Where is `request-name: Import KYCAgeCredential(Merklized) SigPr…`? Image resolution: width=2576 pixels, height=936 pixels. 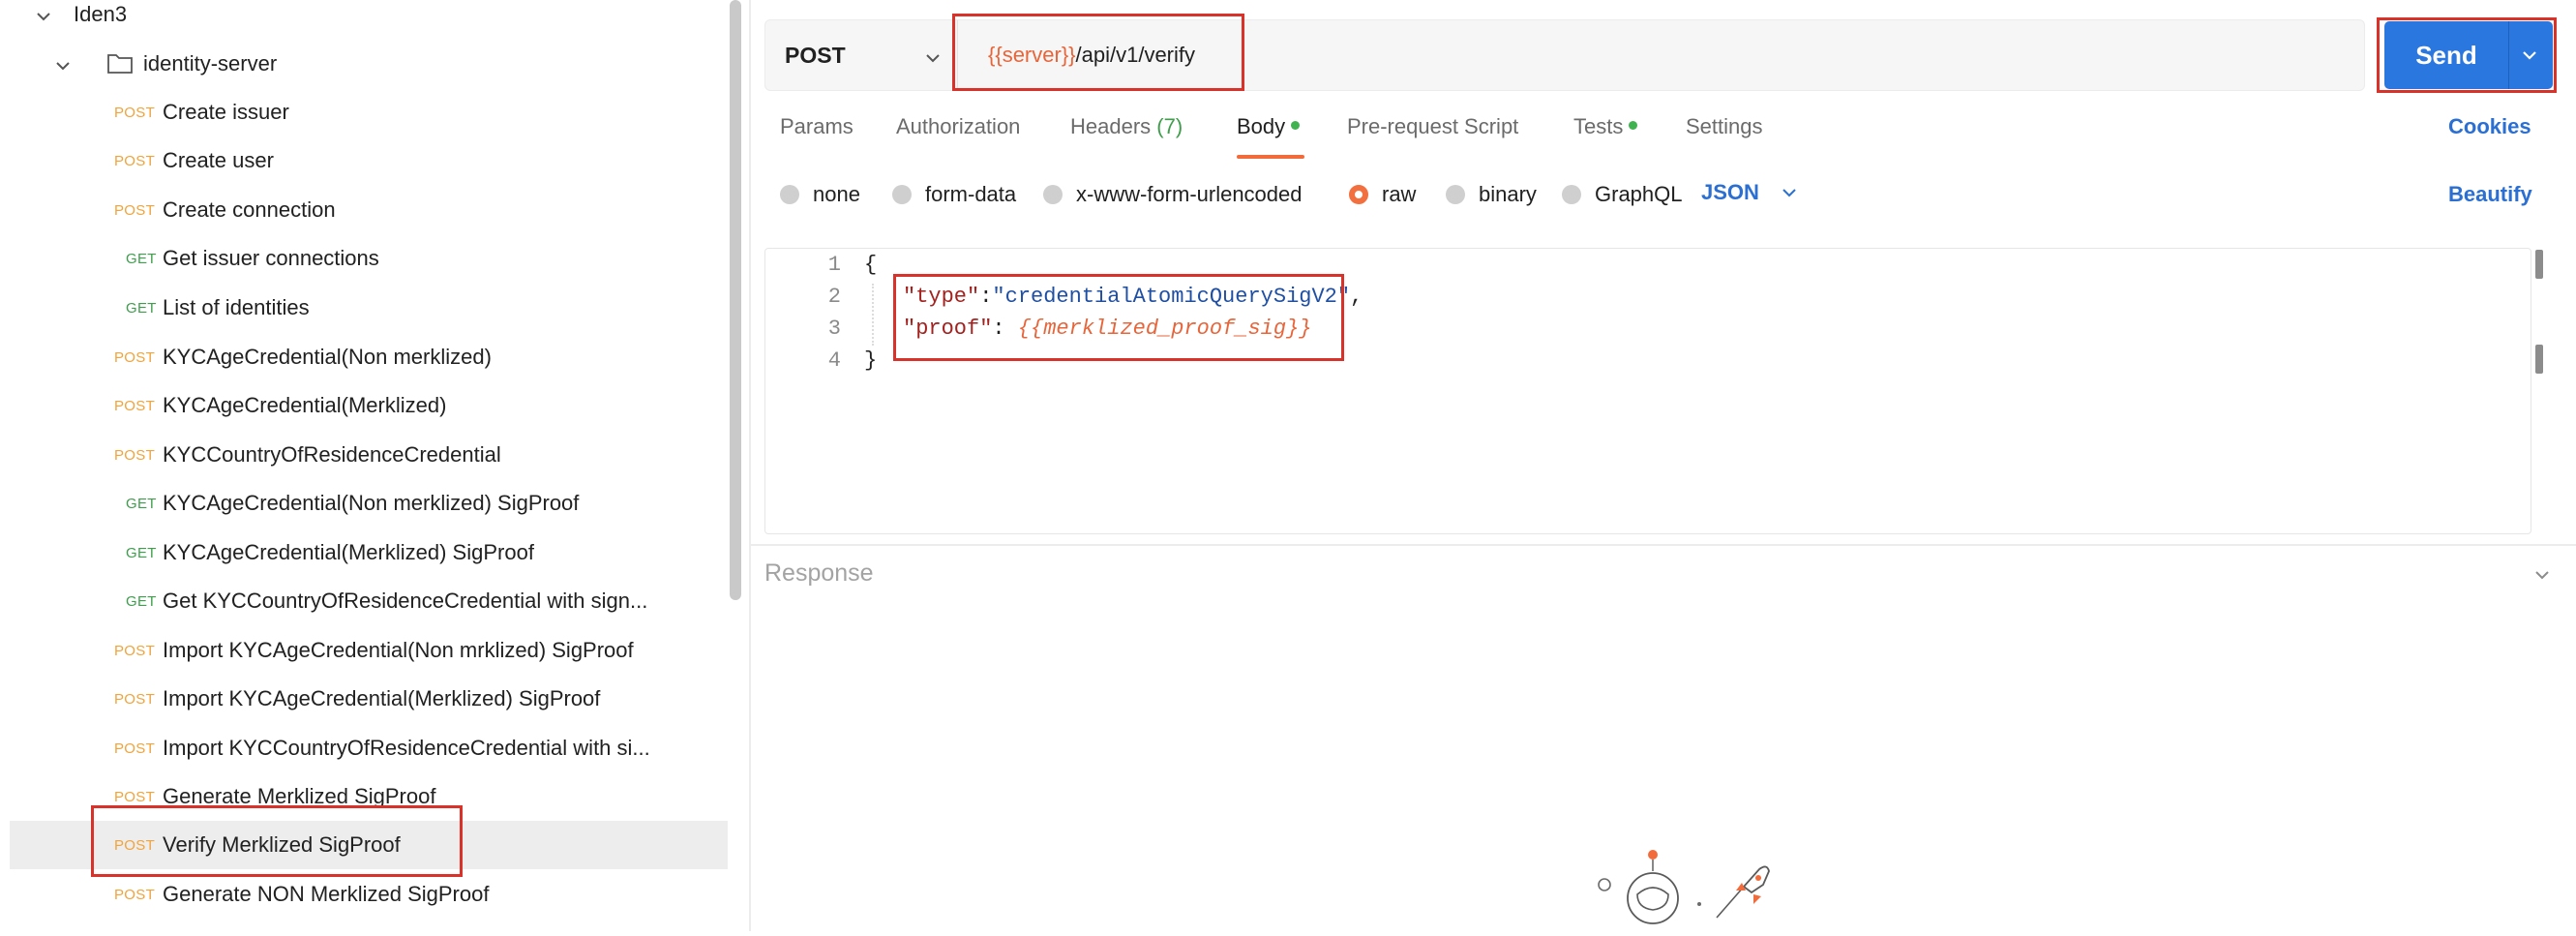
request-name: Import KYCAgeCredential(Merklized) SigPr… is located at coordinates (382, 698).